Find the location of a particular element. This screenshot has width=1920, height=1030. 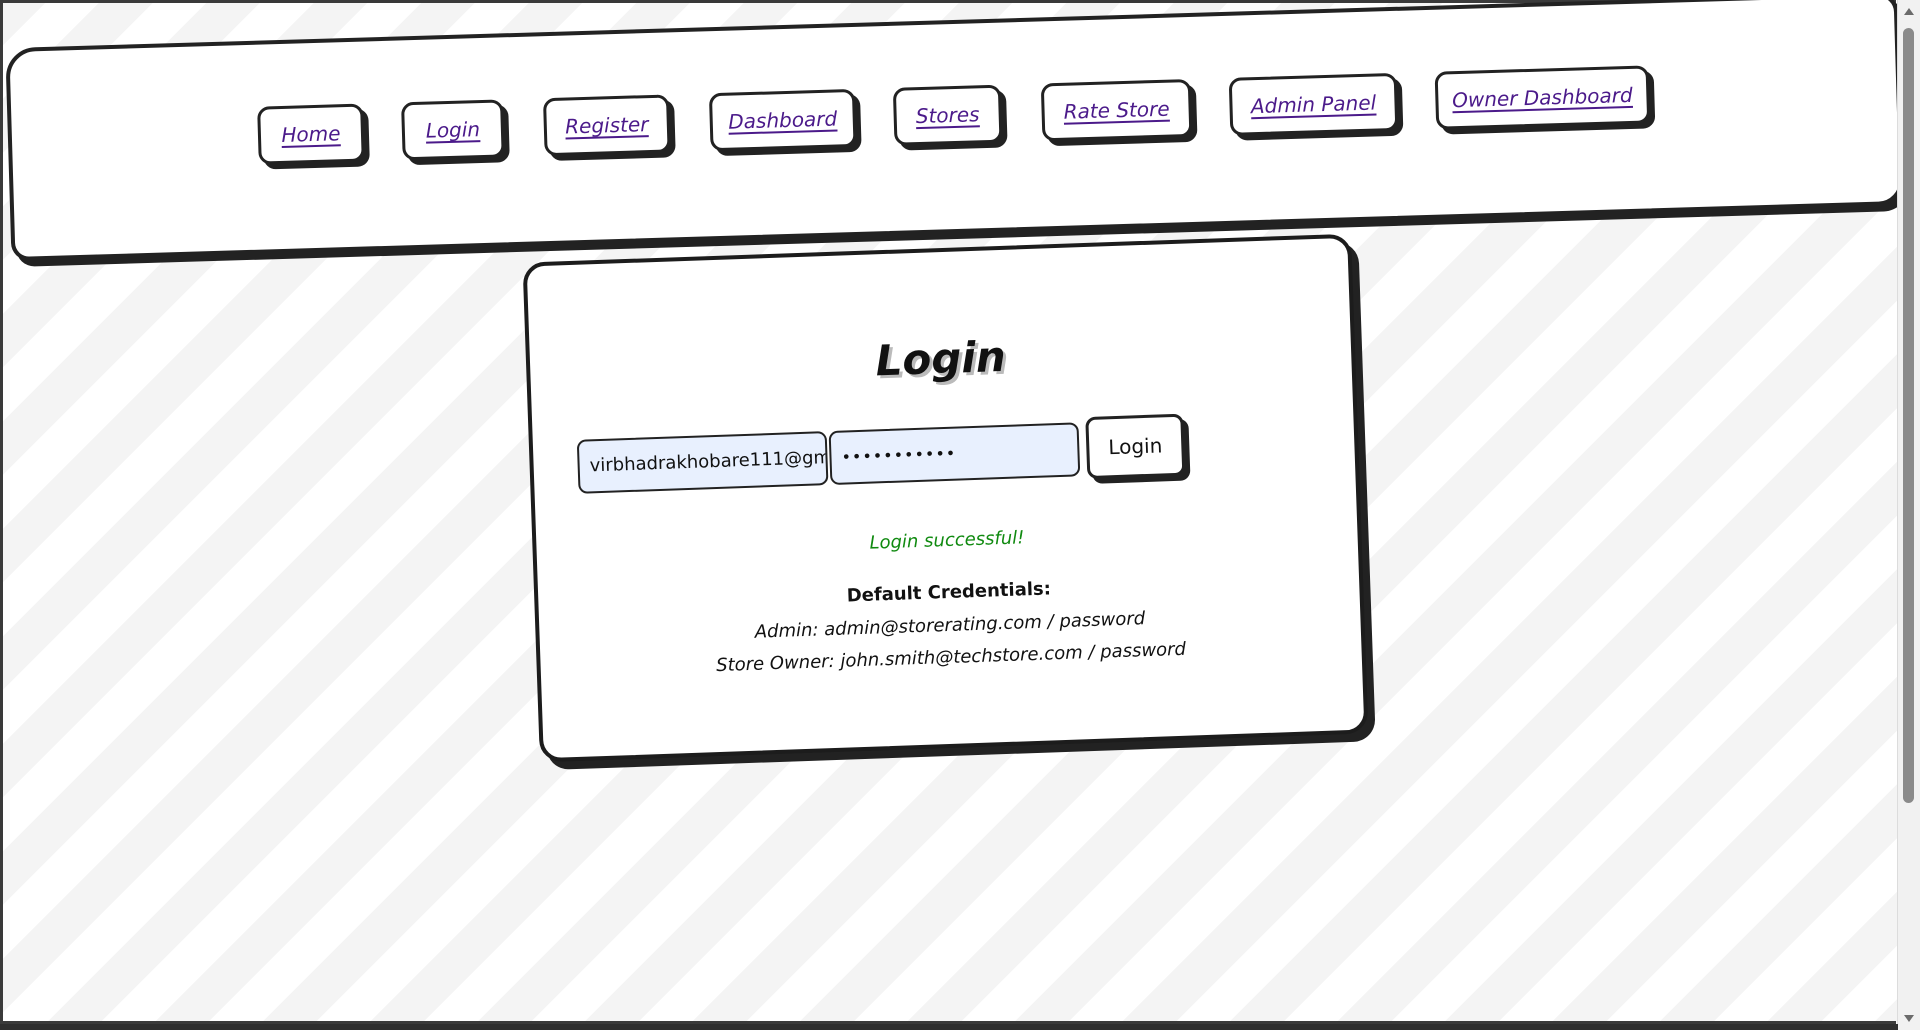

nav-link-home: Home is located at coordinates (311, 134).